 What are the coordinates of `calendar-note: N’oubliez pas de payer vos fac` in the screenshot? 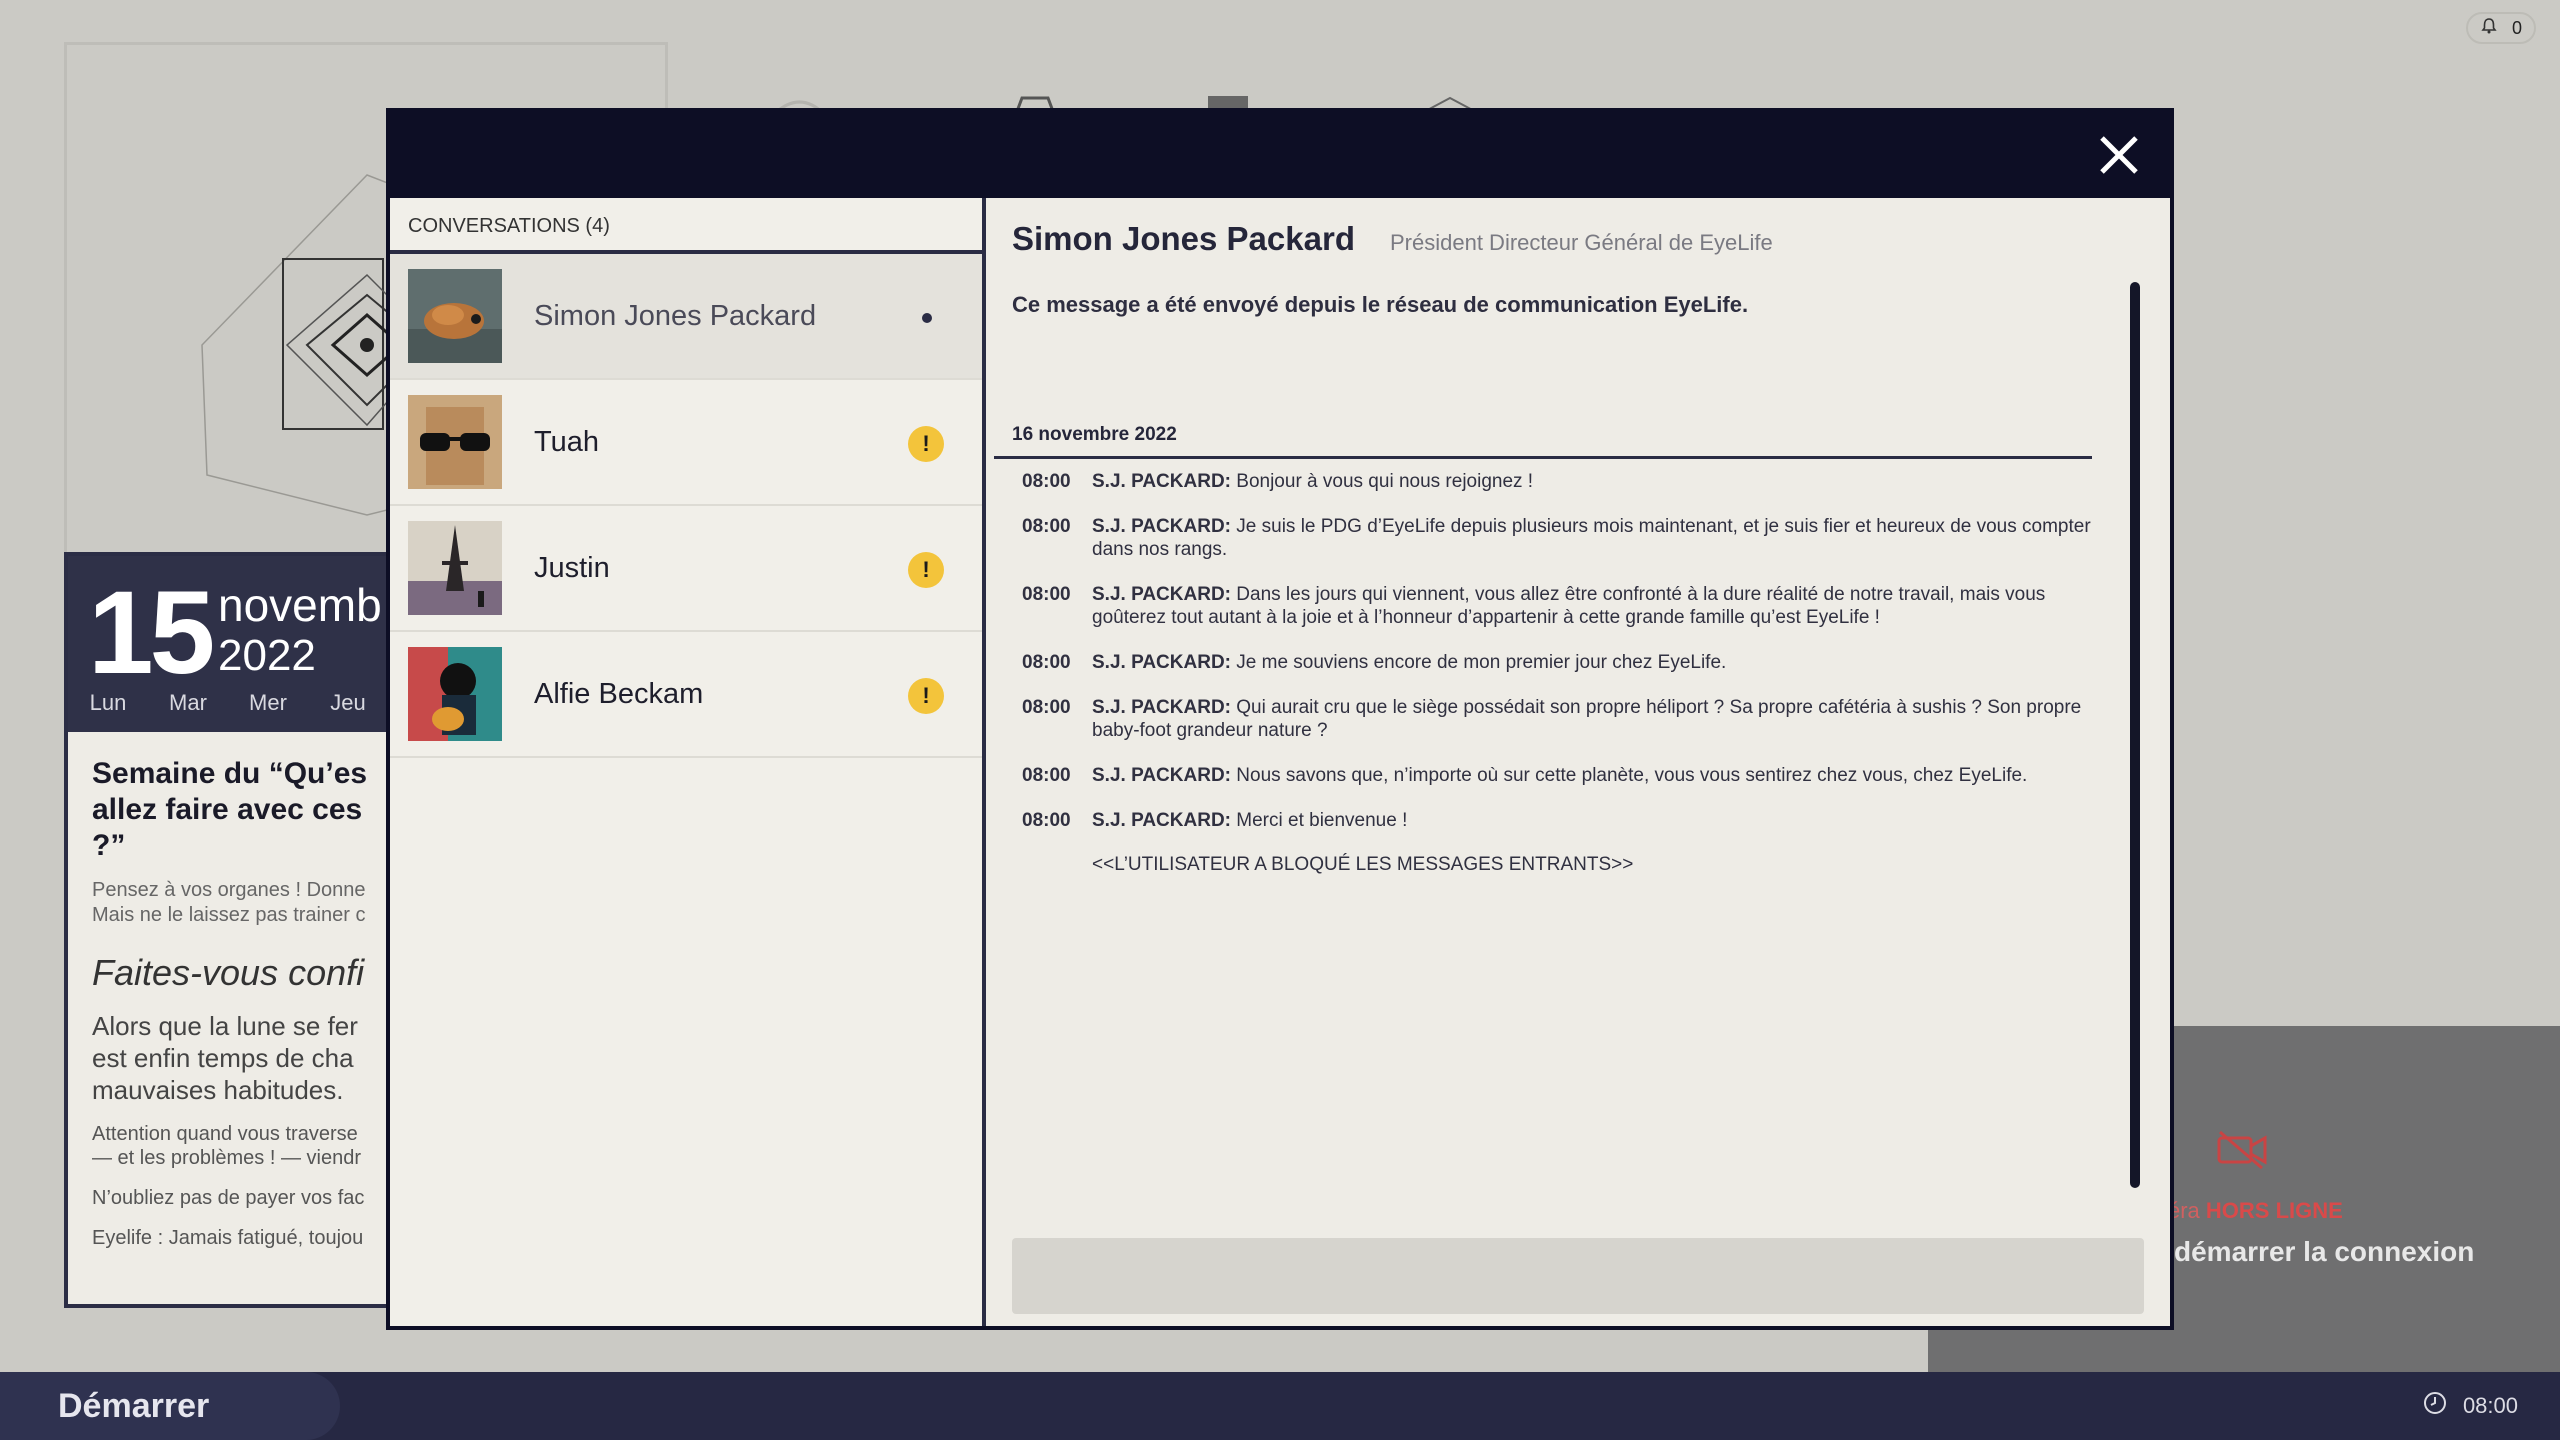 It's located at (228, 1198).